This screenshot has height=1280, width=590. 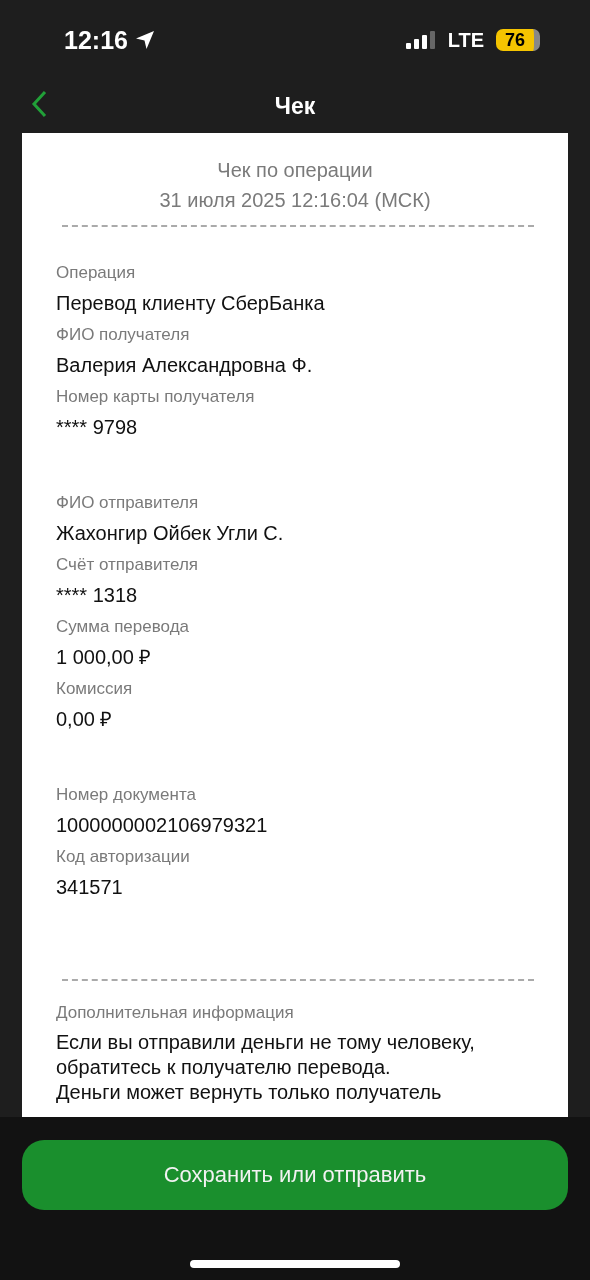 What do you see at coordinates (104, 657) in the screenshot?
I see `field-value: 1 000,00 ₽` at bounding box center [104, 657].